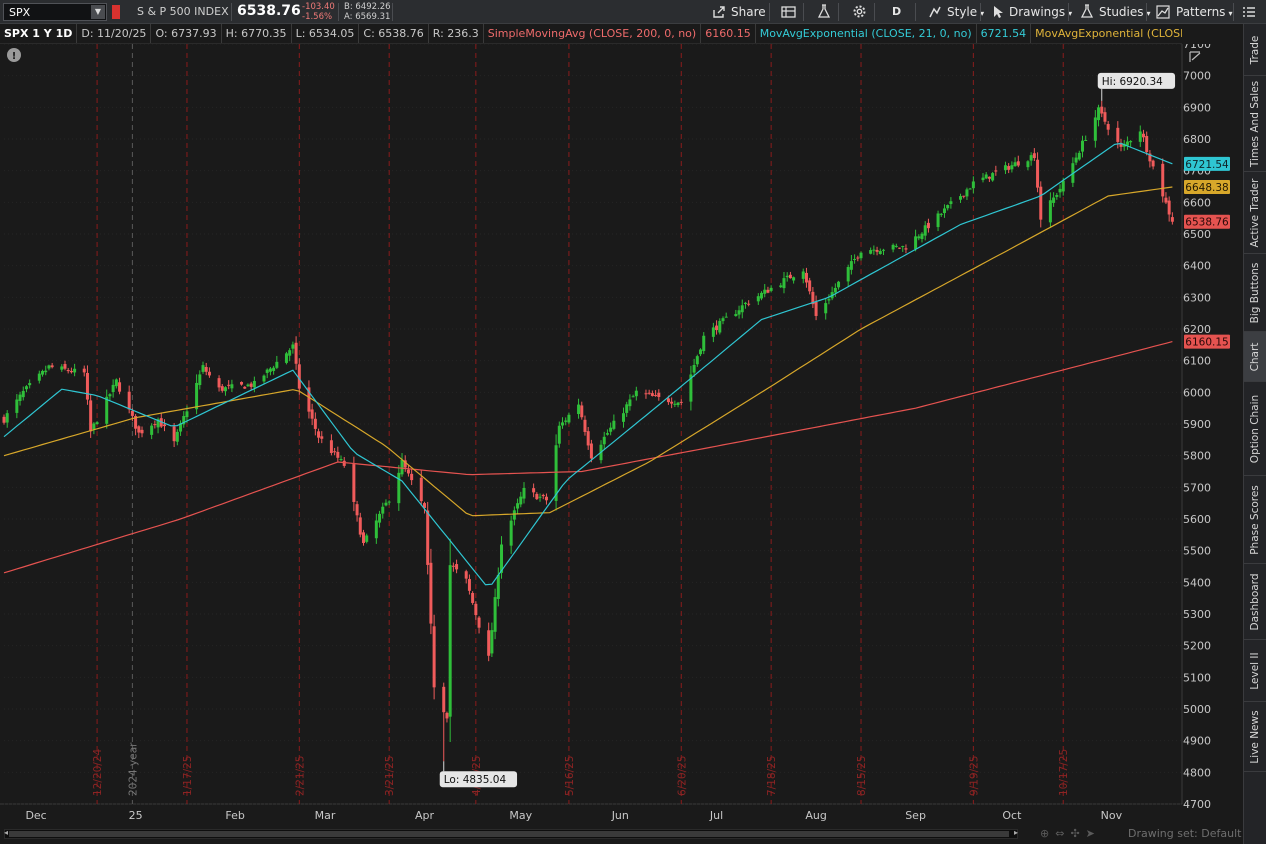 The height and width of the screenshot is (844, 1266). I want to click on share-button: Share, so click(739, 12).